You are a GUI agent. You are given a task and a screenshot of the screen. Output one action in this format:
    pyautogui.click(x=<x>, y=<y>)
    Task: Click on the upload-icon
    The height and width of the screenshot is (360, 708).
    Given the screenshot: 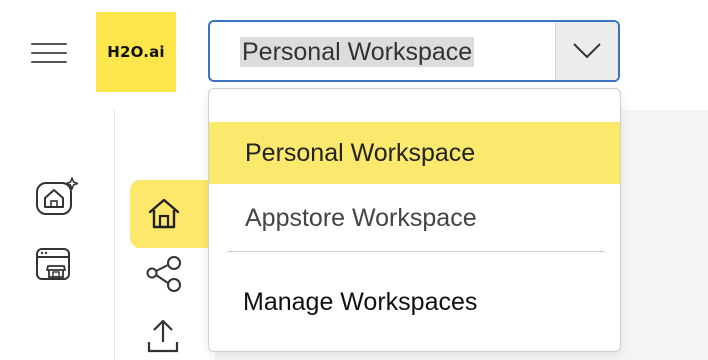 What is the action you would take?
    pyautogui.click(x=163, y=336)
    